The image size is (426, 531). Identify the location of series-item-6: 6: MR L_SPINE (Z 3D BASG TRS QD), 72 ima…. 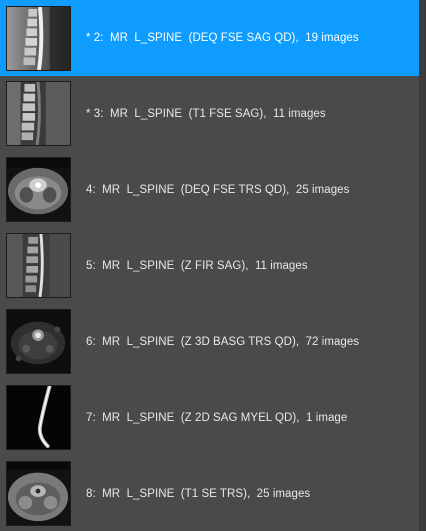
(210, 342).